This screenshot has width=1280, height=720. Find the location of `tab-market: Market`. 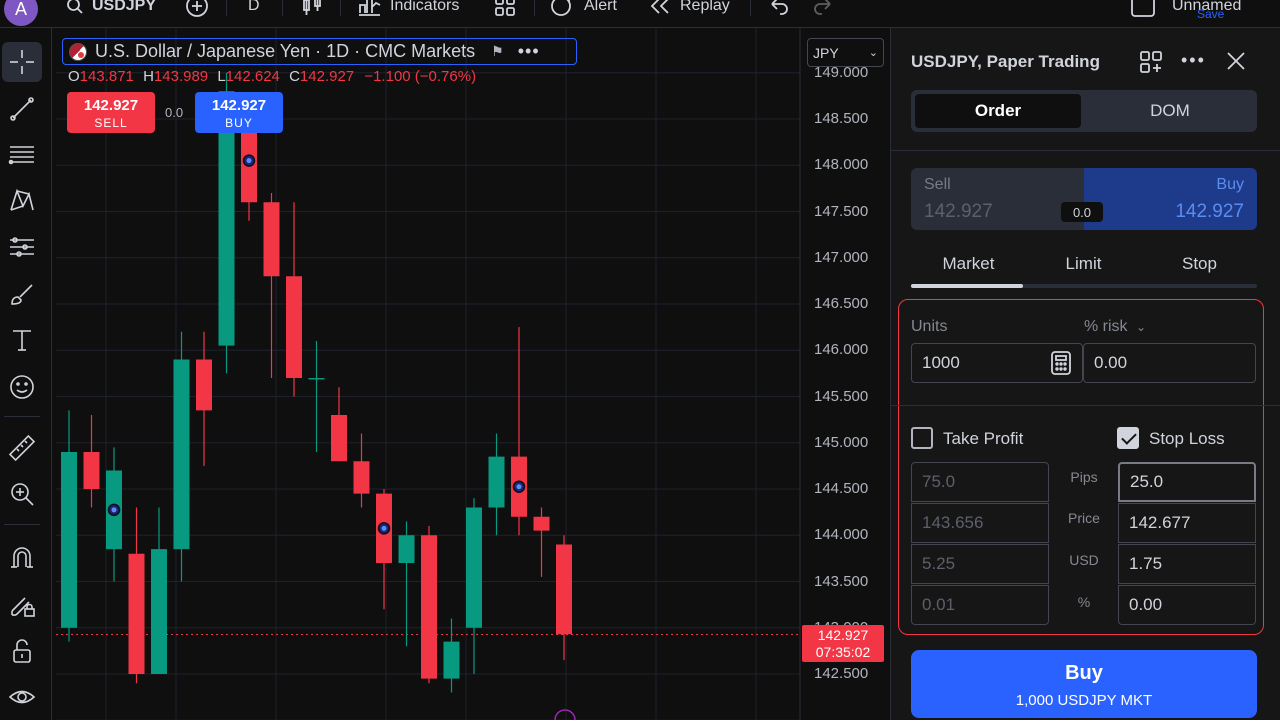

tab-market: Market is located at coordinates (968, 264).